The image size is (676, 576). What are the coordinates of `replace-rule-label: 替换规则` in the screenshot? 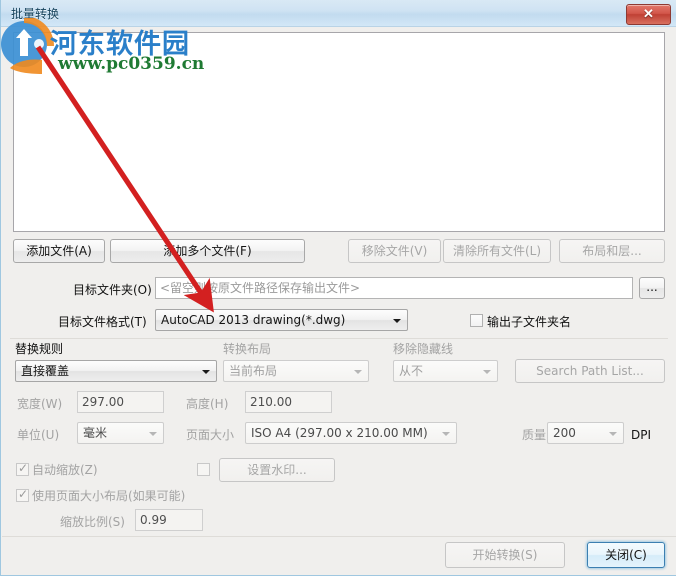 It's located at (39, 349).